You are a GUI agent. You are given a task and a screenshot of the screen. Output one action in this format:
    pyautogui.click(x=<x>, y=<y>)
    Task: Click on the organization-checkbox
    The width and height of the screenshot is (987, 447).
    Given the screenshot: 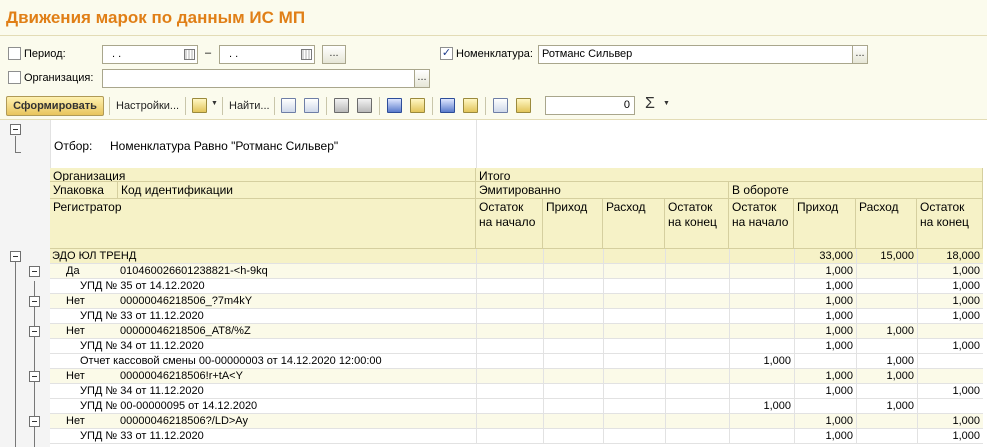 What is the action you would take?
    pyautogui.click(x=14, y=77)
    